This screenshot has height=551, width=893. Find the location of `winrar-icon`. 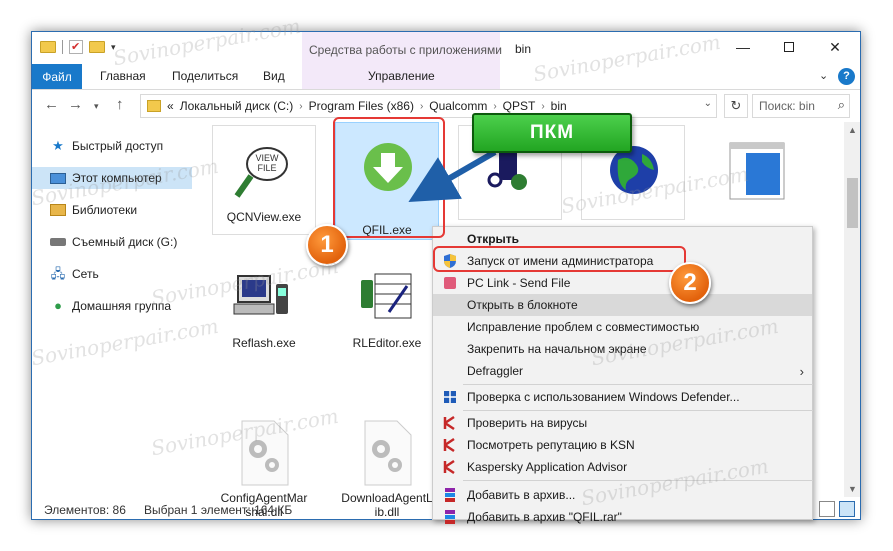

winrar-icon is located at coordinates (450, 495).